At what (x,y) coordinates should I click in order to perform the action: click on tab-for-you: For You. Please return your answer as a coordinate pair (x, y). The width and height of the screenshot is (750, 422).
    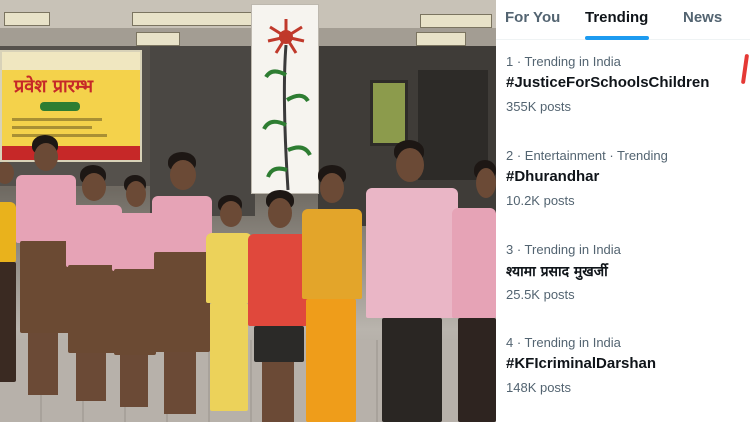
    Looking at the image, I should click on (532, 20).